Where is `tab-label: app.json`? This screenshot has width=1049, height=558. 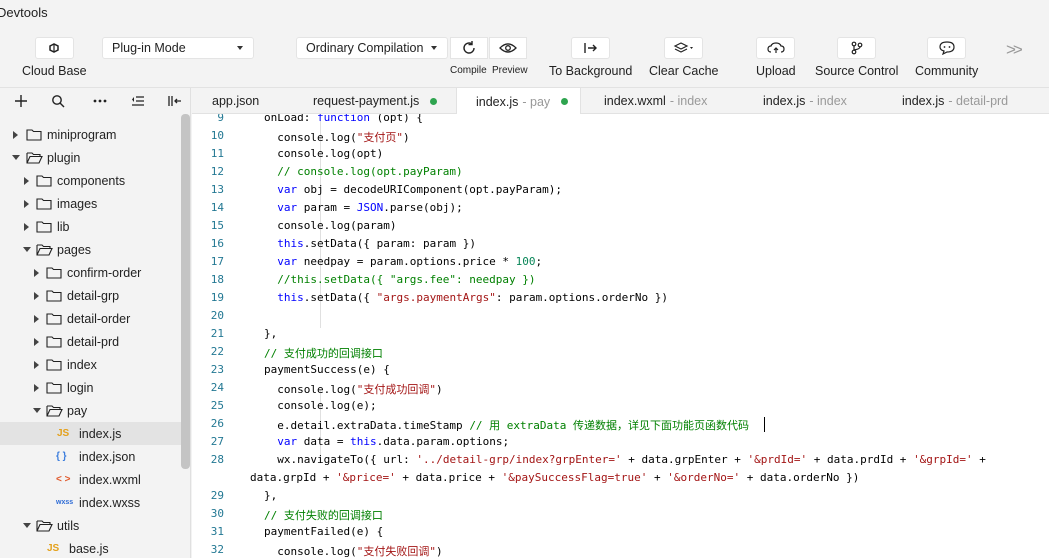
tab-label: app.json is located at coordinates (236, 101).